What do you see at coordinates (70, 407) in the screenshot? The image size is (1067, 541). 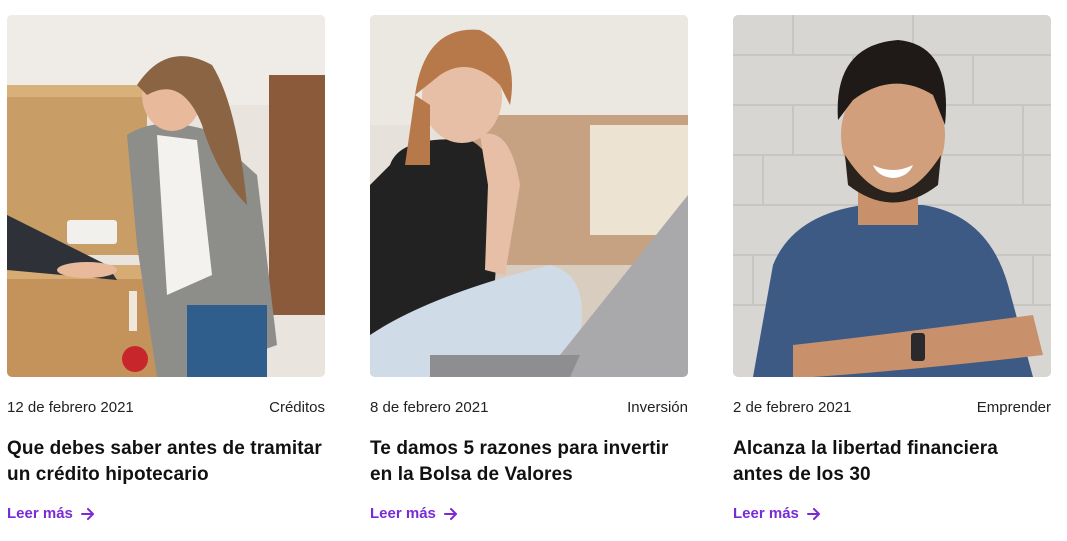 I see `post-date: 12 de febrero 2021` at bounding box center [70, 407].